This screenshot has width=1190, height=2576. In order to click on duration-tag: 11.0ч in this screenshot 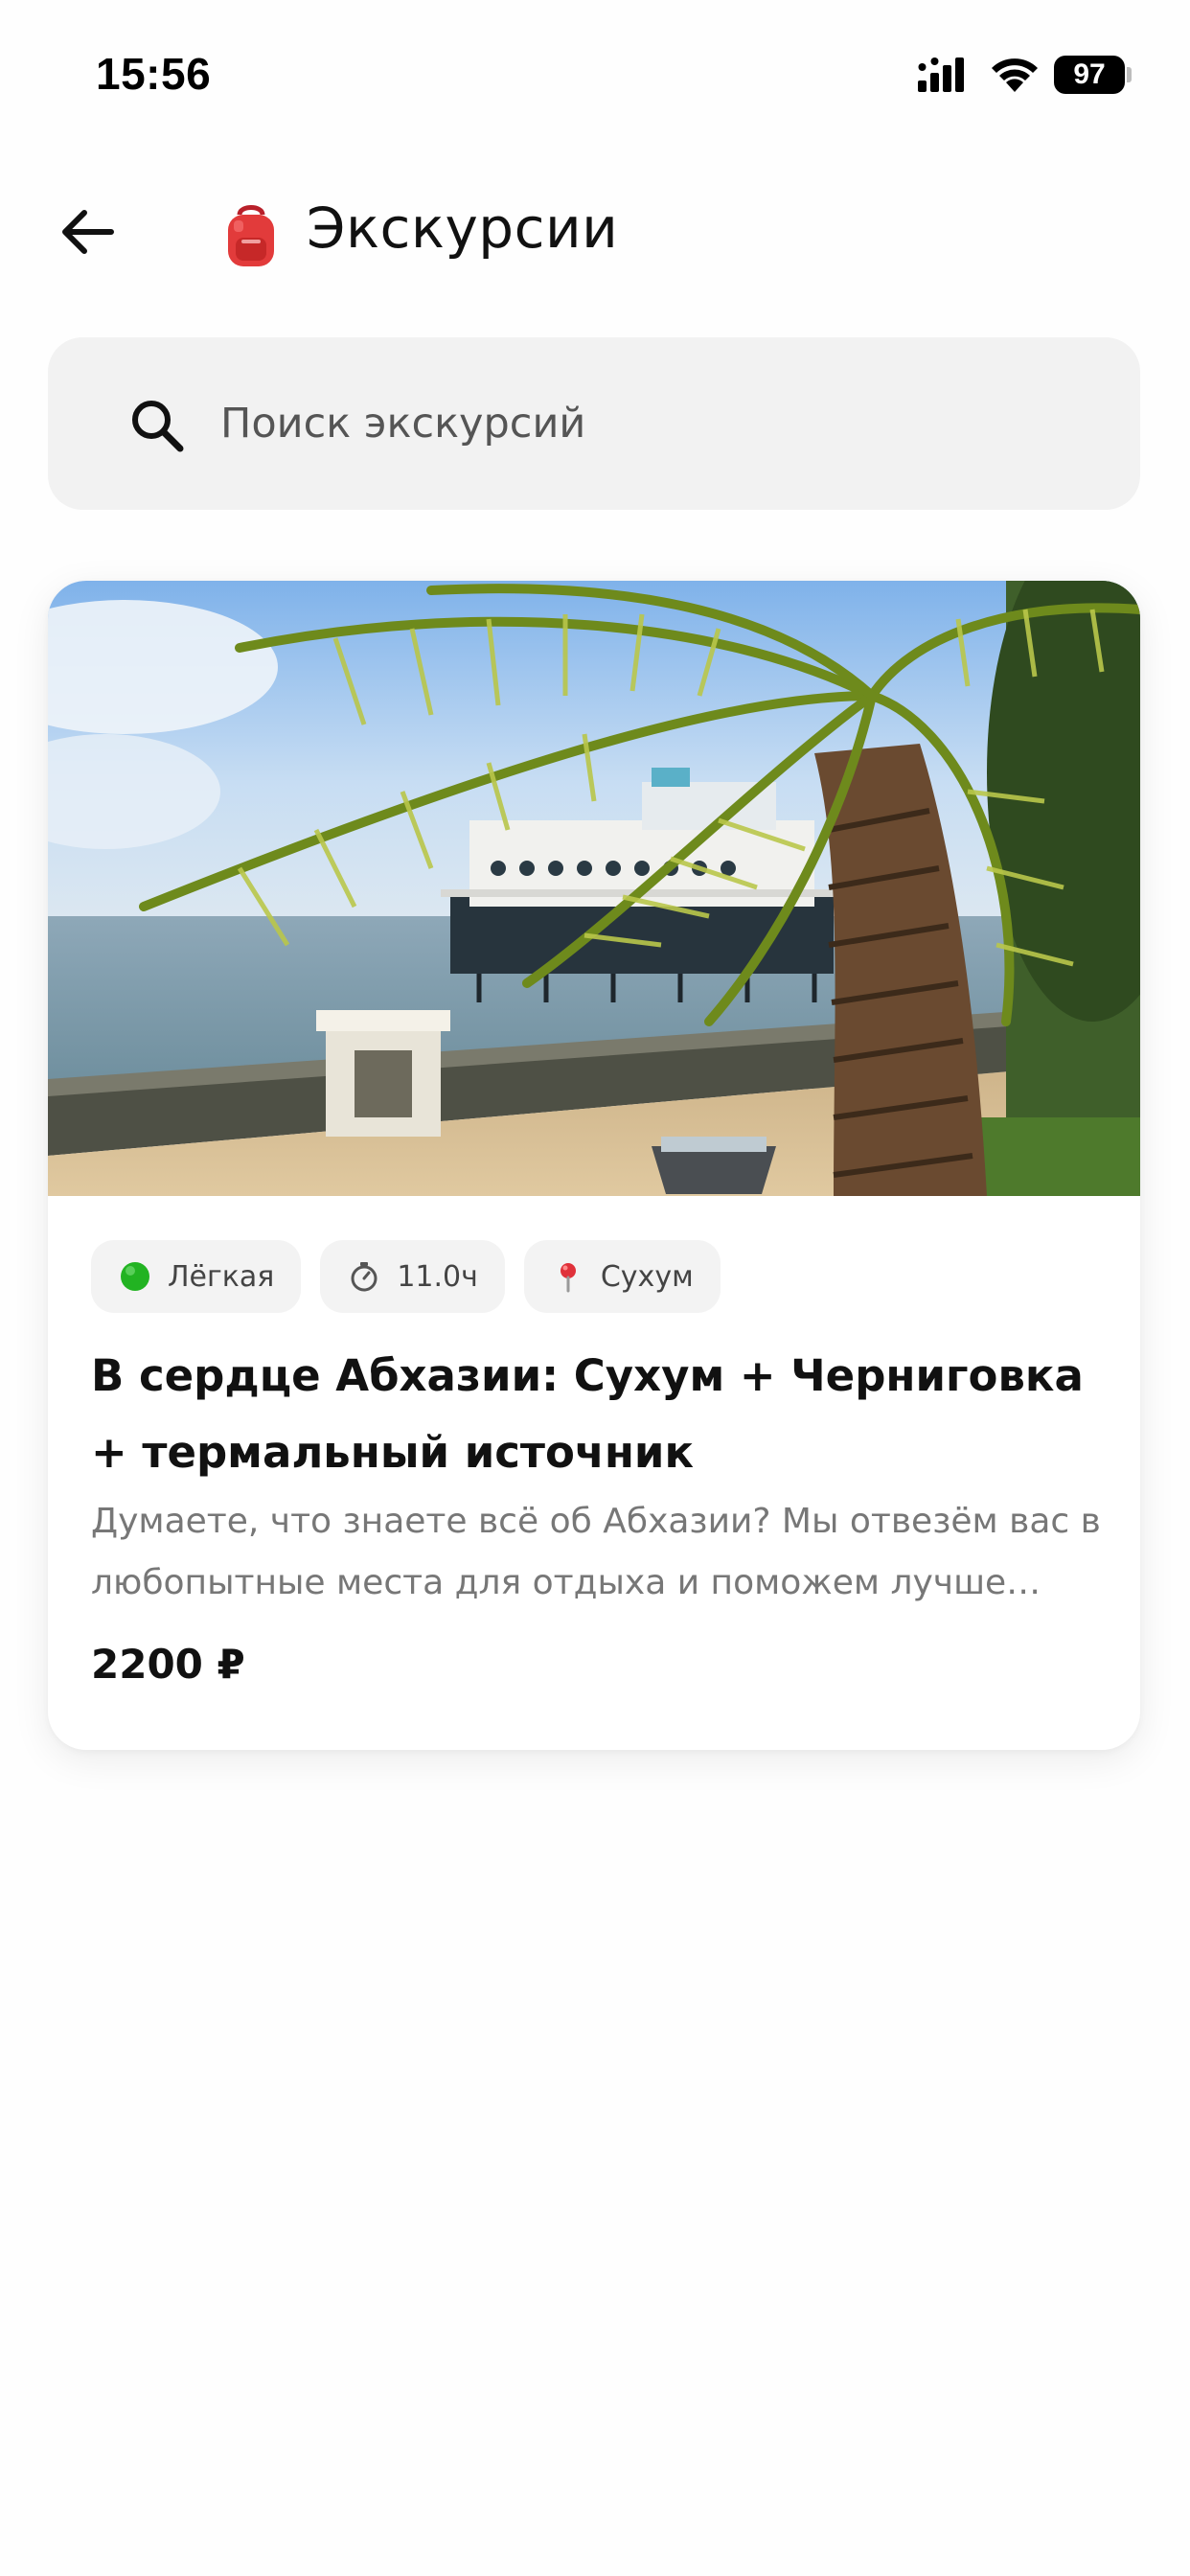, I will do `click(413, 1276)`.